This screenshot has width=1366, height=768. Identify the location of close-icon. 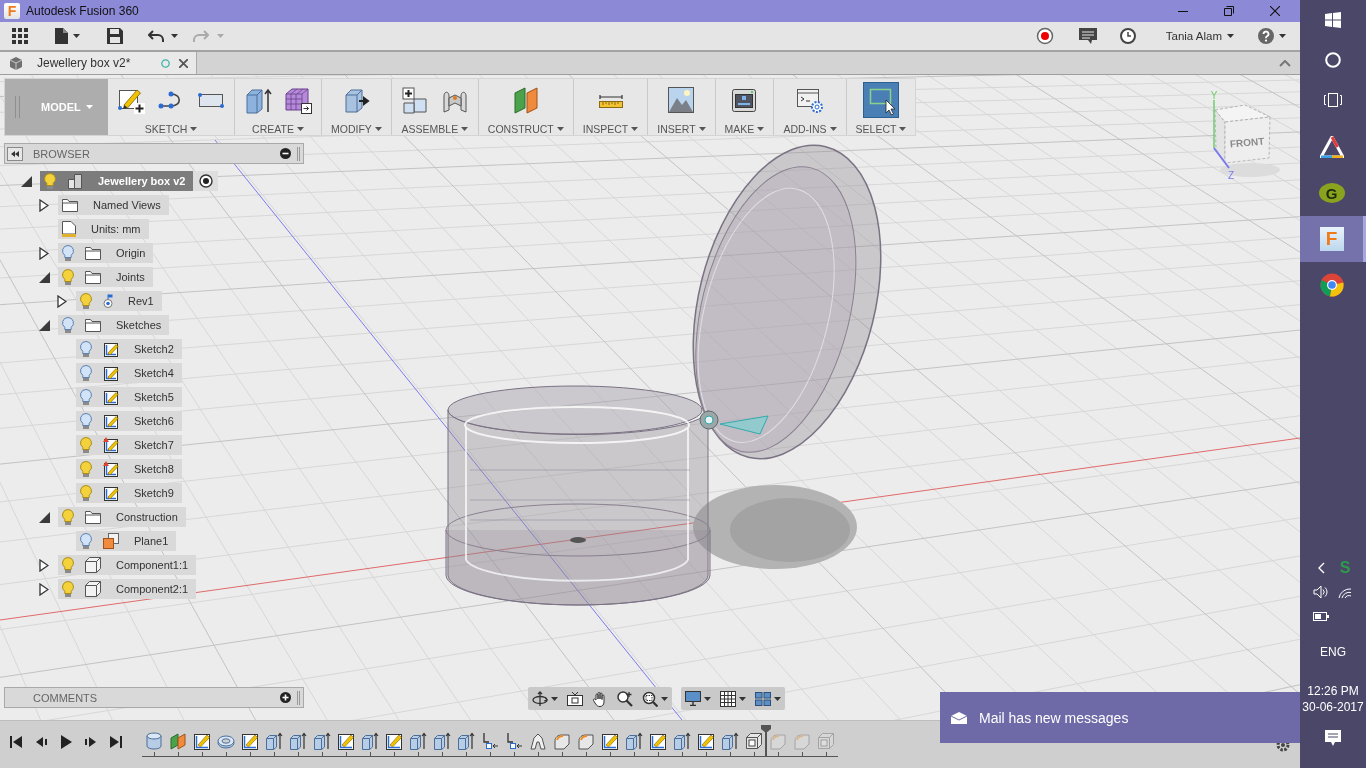
(183, 63).